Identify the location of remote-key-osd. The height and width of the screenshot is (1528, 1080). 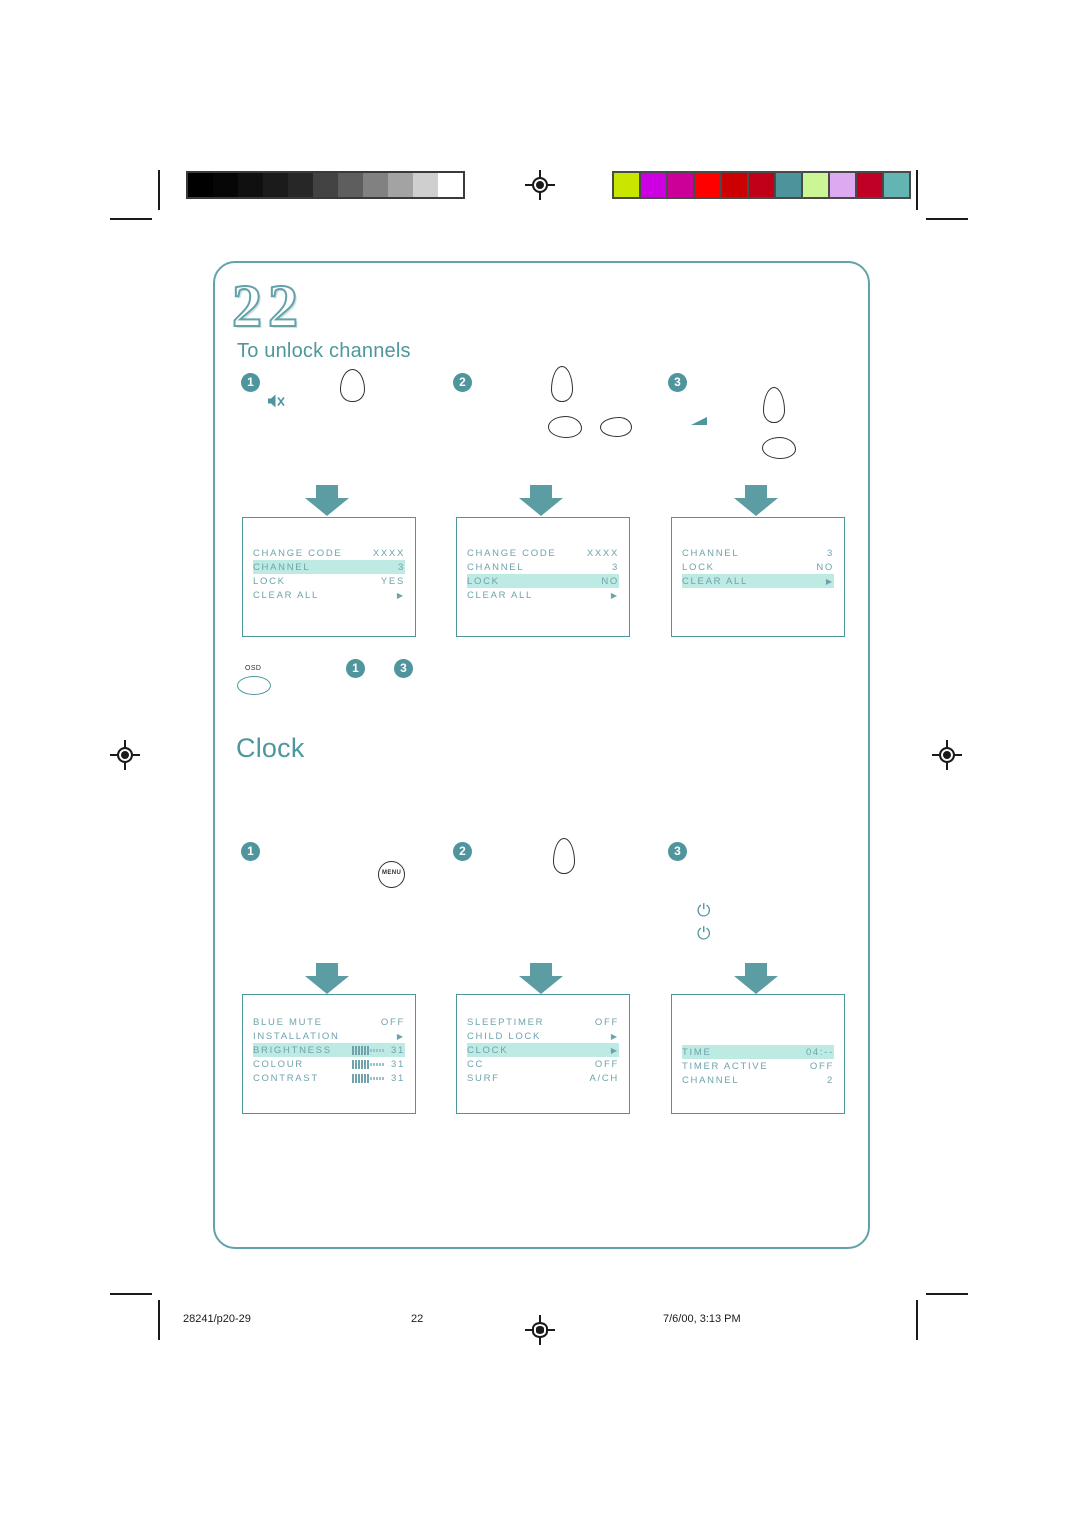
(254, 685).